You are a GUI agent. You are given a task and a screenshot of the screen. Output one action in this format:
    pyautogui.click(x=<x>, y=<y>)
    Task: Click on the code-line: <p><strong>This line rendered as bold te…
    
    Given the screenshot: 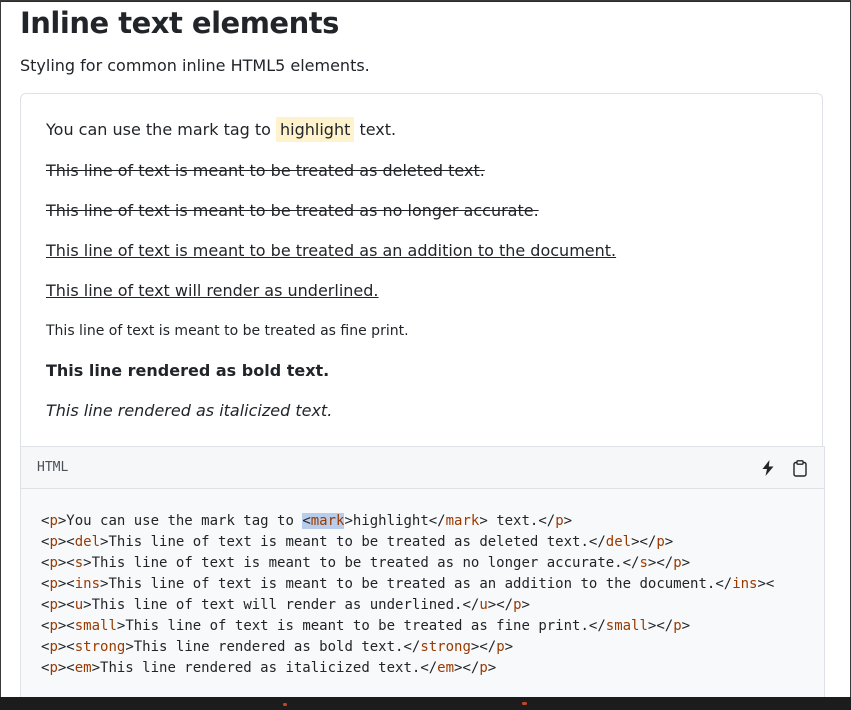 What is the action you would take?
    pyautogui.click(x=277, y=647)
    